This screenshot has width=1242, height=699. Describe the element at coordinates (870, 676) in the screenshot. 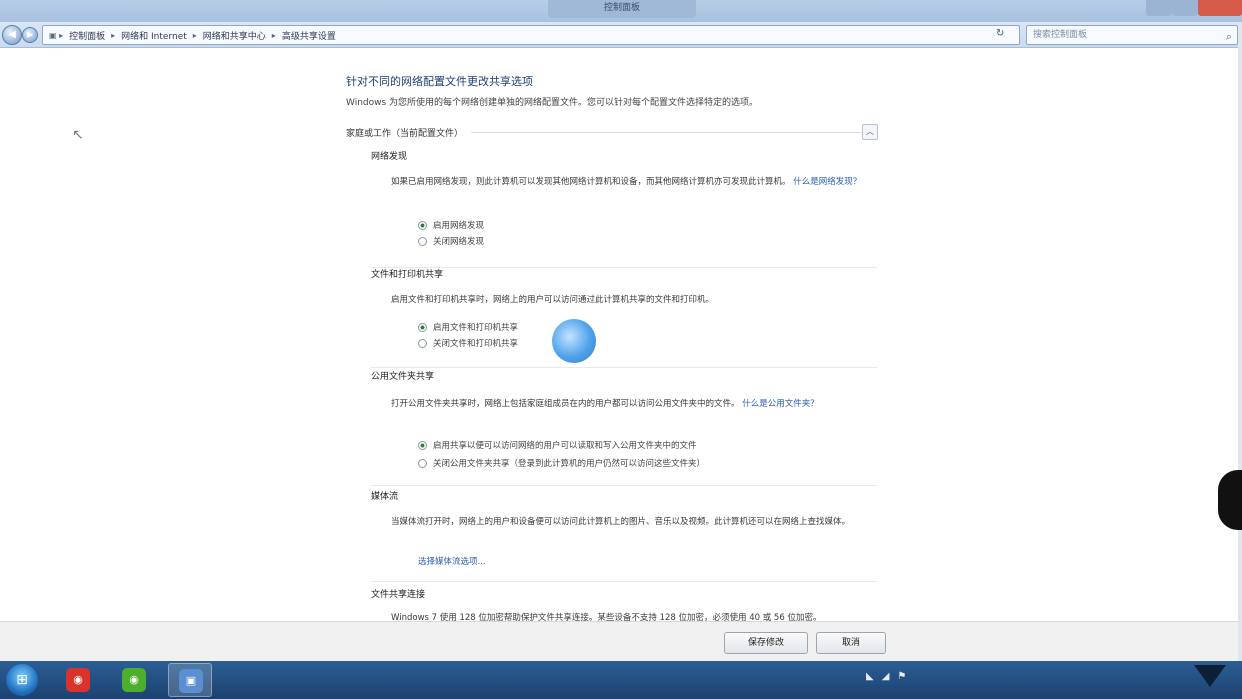

I see `network-icon: ◣` at that location.